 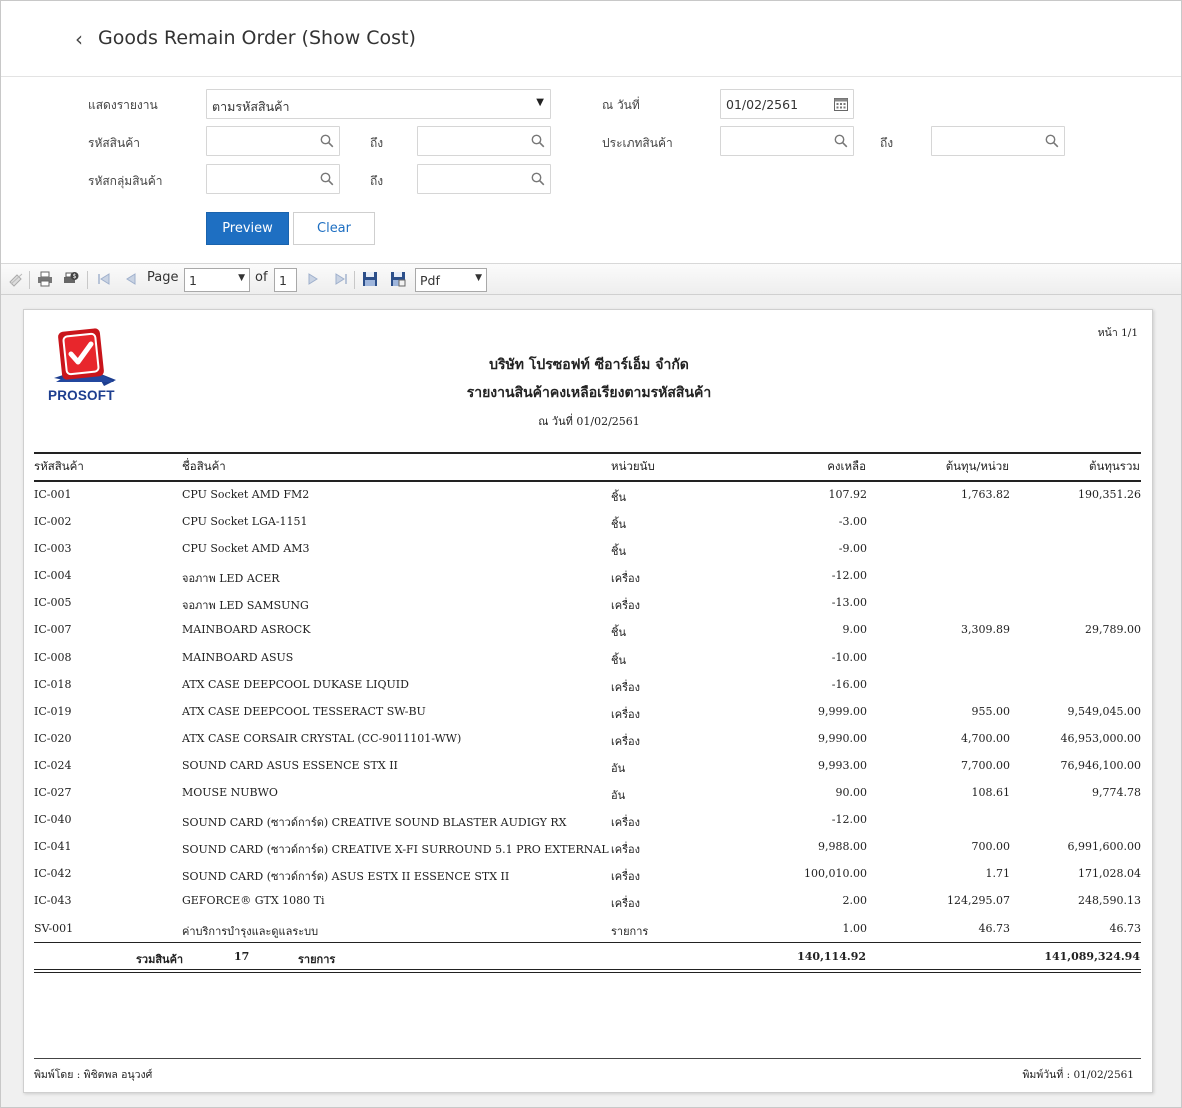 I want to click on save-icon, so click(x=370, y=279).